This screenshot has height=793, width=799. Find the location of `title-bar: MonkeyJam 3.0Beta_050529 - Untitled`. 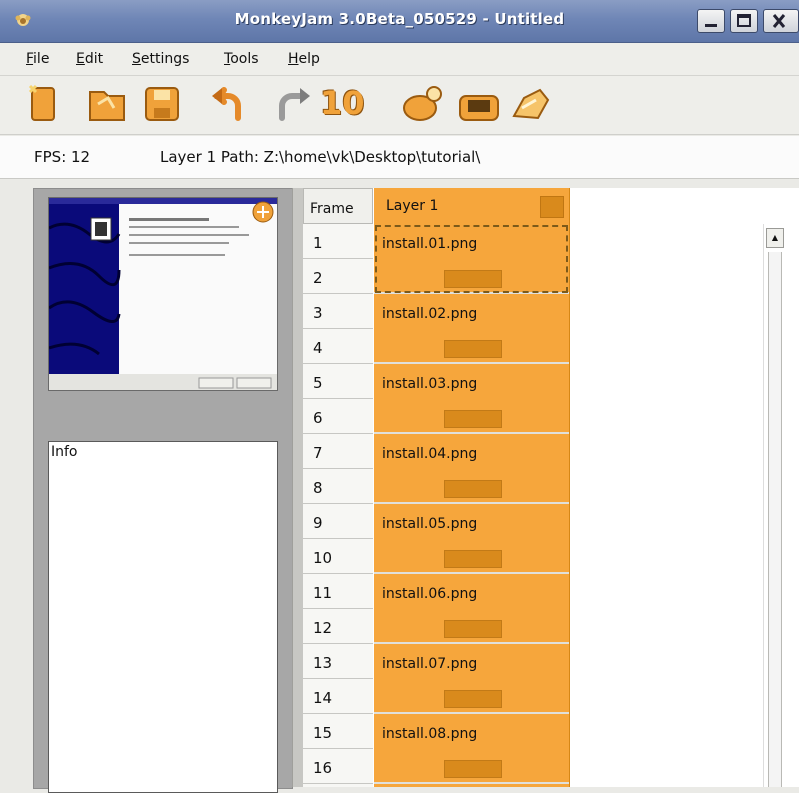

title-bar: MonkeyJam 3.0Beta_050529 - Untitled is located at coordinates (399, 21).